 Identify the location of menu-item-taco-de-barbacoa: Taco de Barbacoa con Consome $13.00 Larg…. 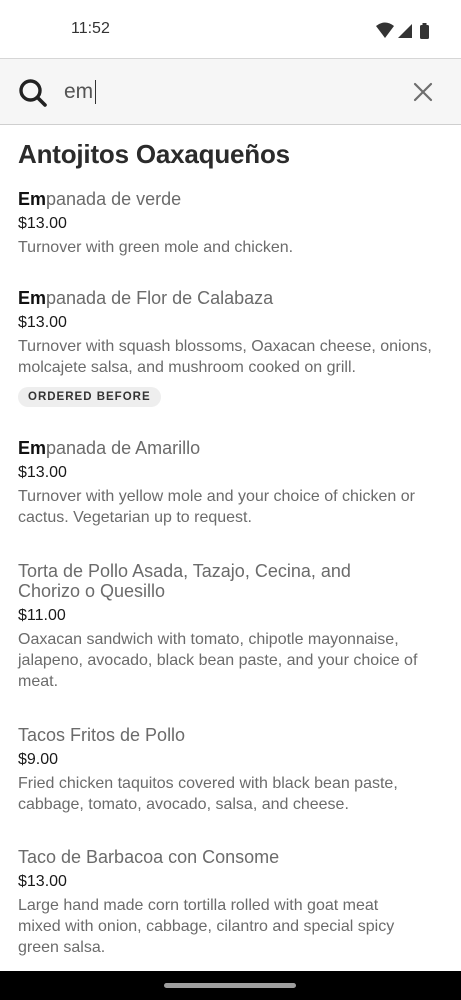
(228, 902).